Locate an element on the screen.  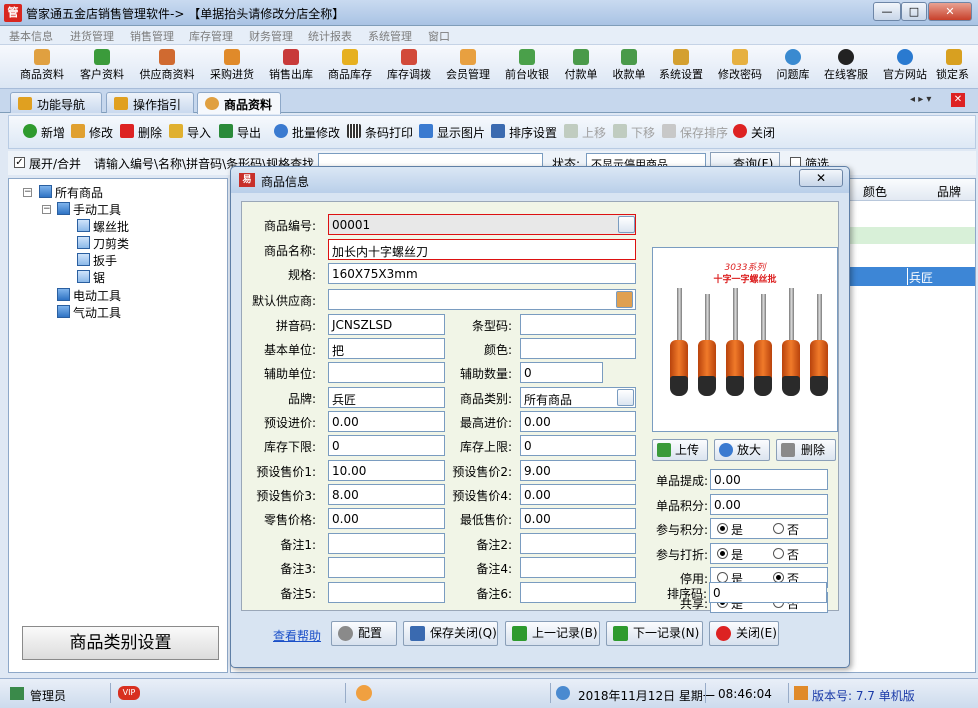
tree-node-power-tools: 电动工具 is located at coordinates (89, 295).